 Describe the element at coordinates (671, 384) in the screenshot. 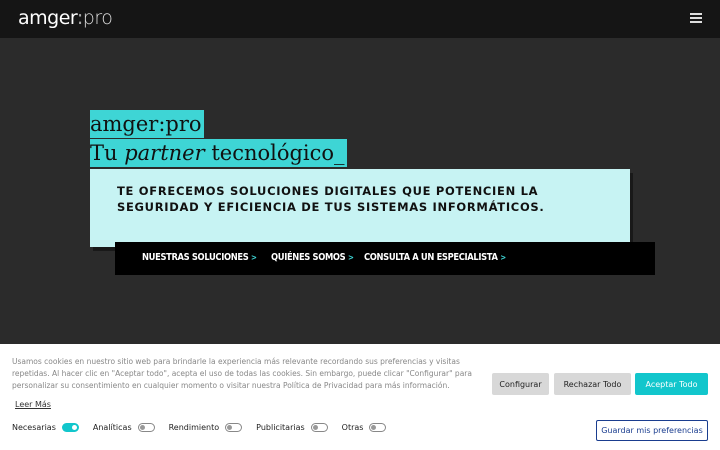

I see `accept-all-button: Aceptar Todo` at that location.